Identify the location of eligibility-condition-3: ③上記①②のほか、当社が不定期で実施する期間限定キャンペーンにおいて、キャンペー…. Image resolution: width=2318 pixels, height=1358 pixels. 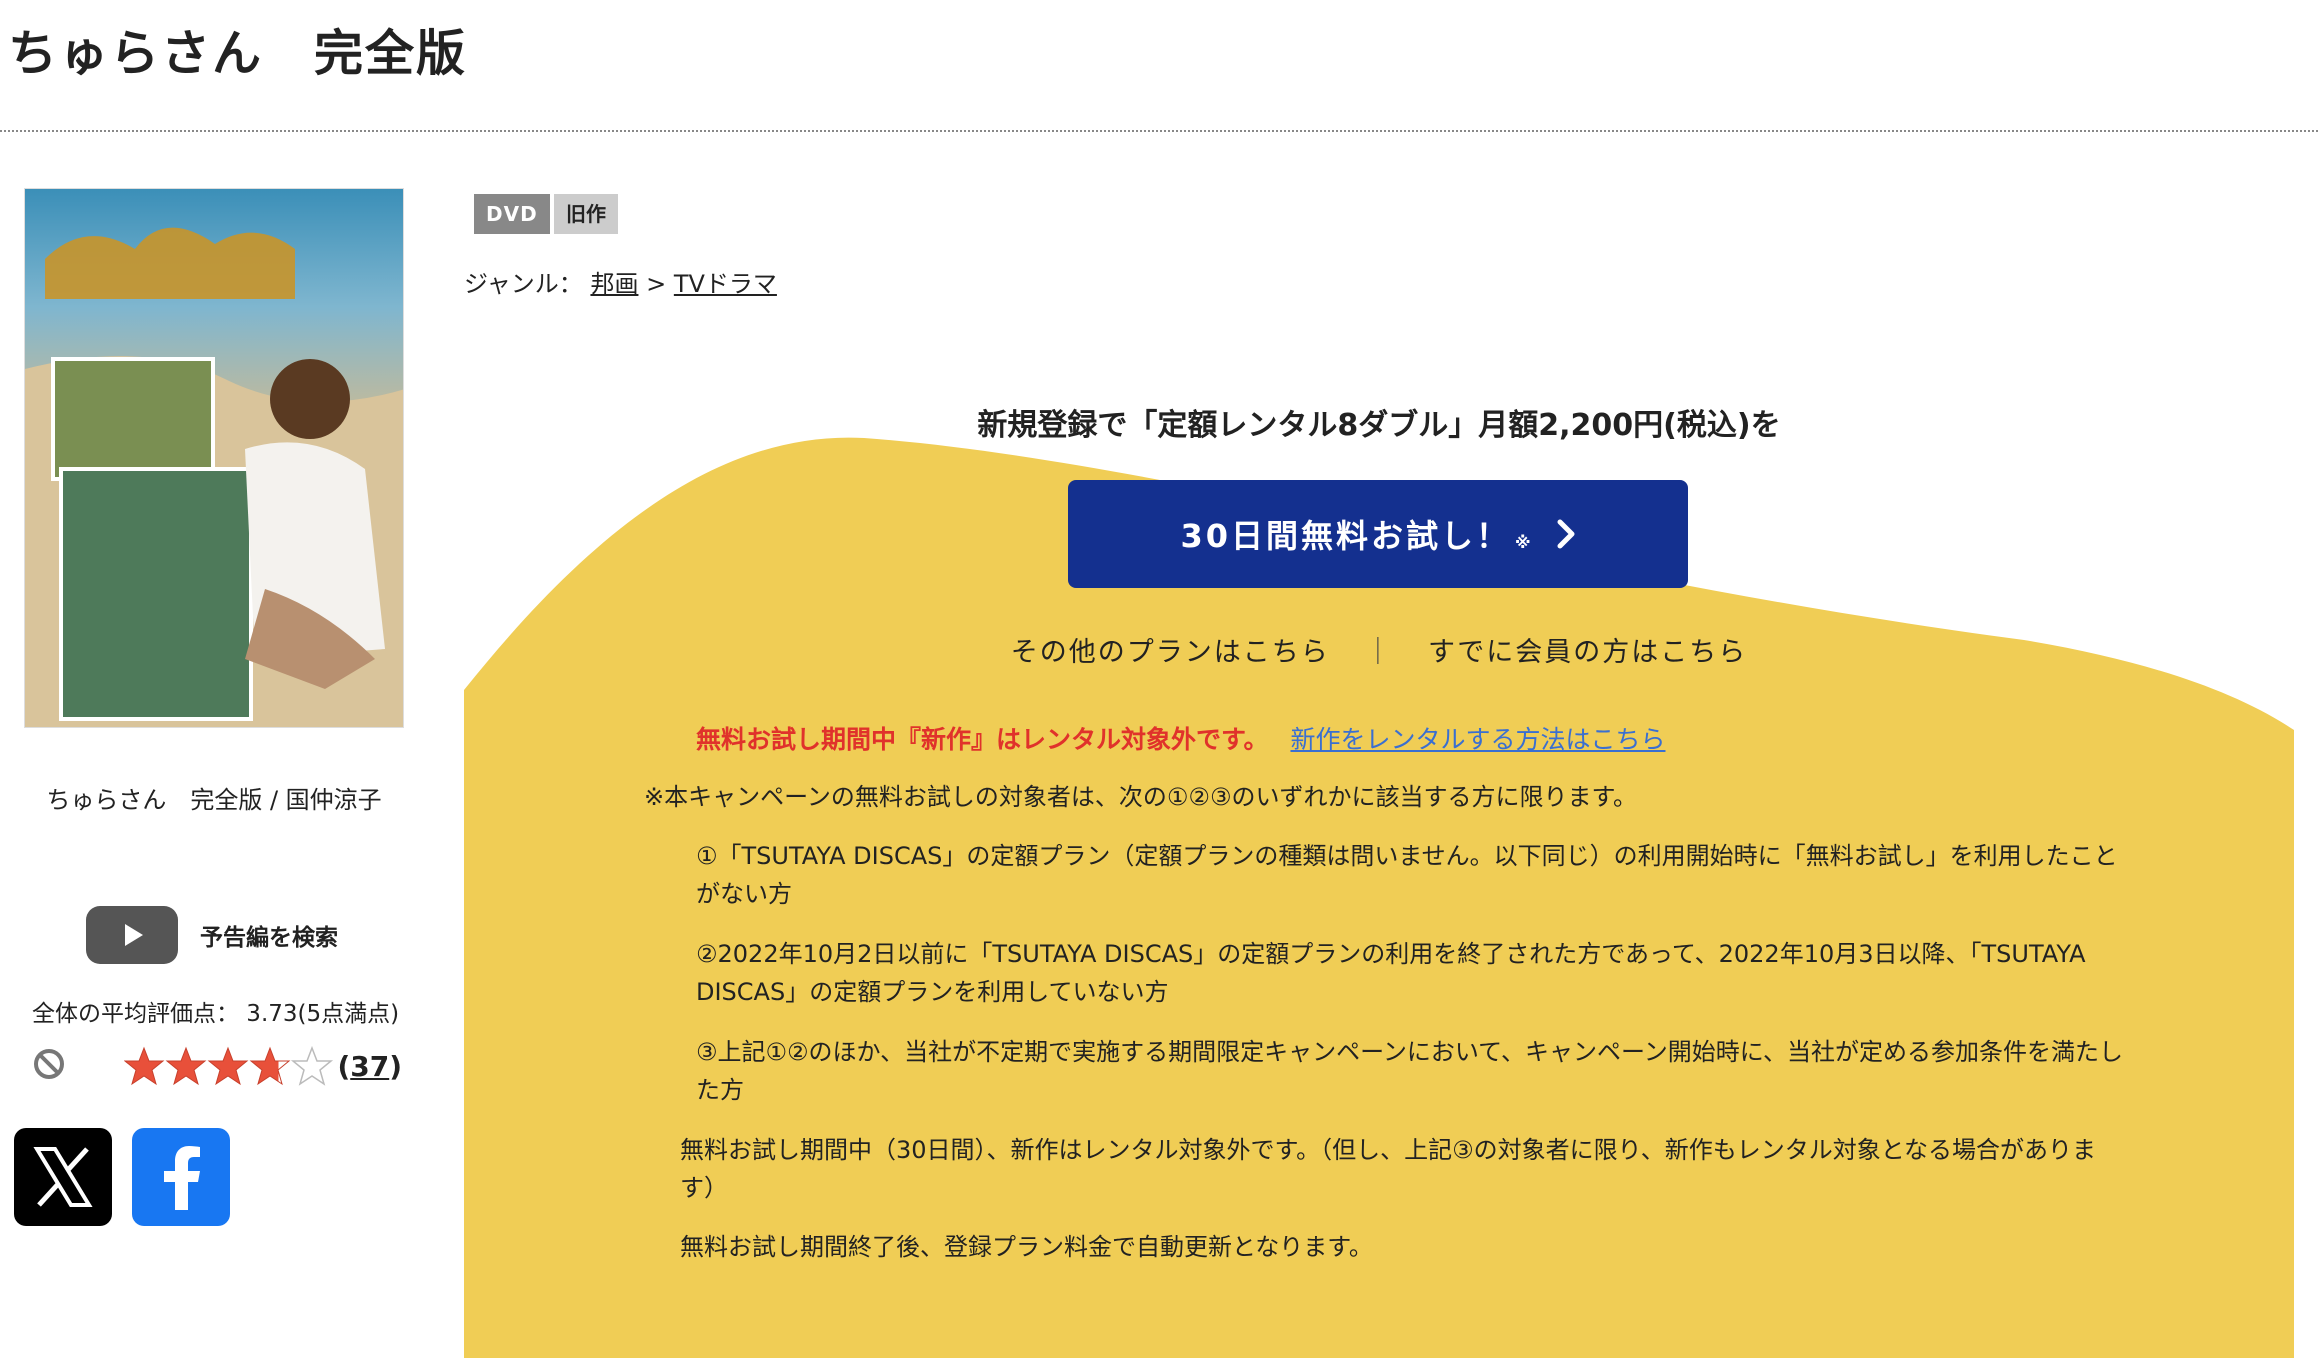
(1410, 1071).